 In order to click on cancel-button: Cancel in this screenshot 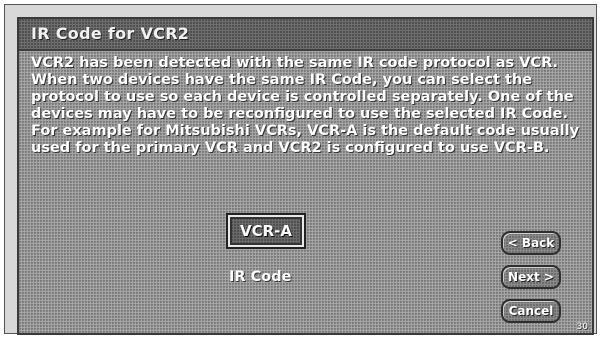, I will do `click(531, 311)`.